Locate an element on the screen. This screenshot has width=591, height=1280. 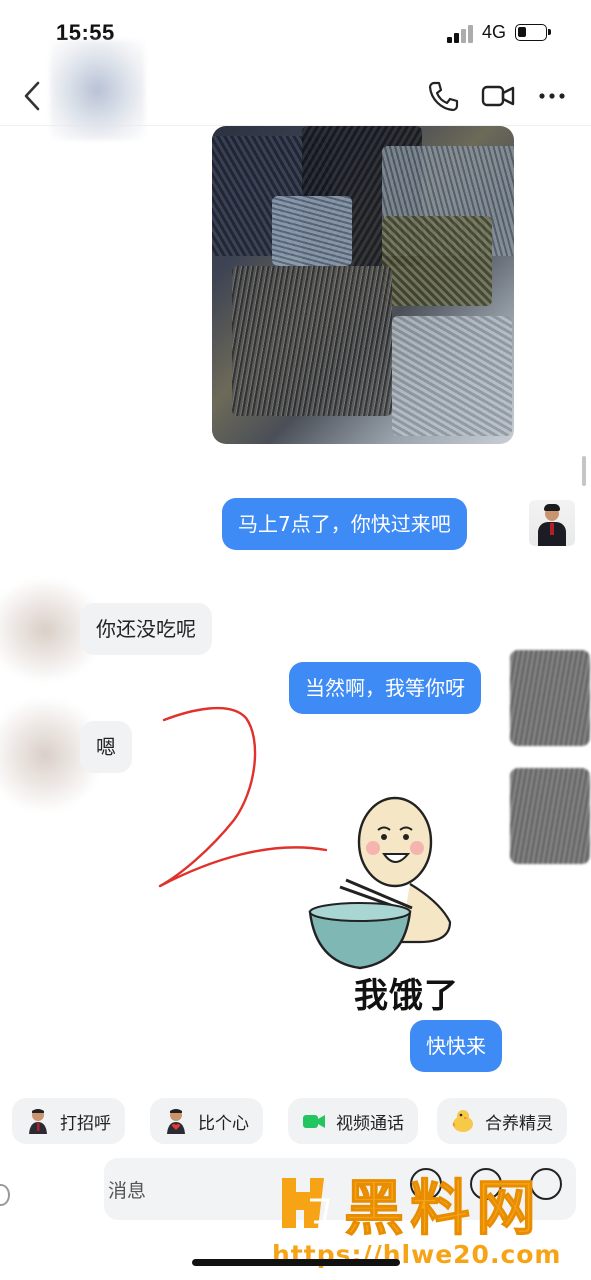
message-bubble-in: 你还没吃呢 is located at coordinates (146, 629).